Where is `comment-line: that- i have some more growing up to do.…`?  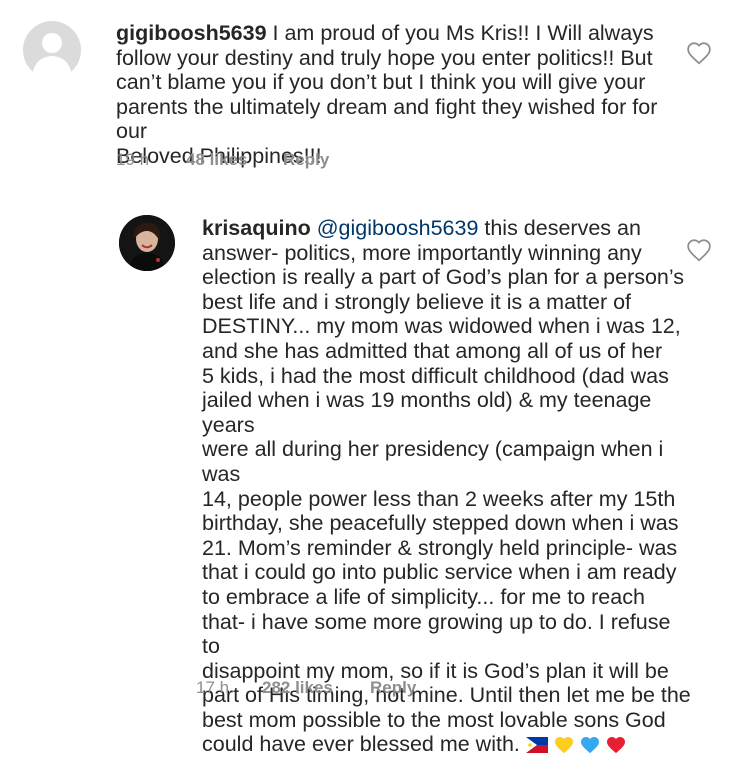 comment-line: that- i have some more growing up to do.… is located at coordinates (436, 634).